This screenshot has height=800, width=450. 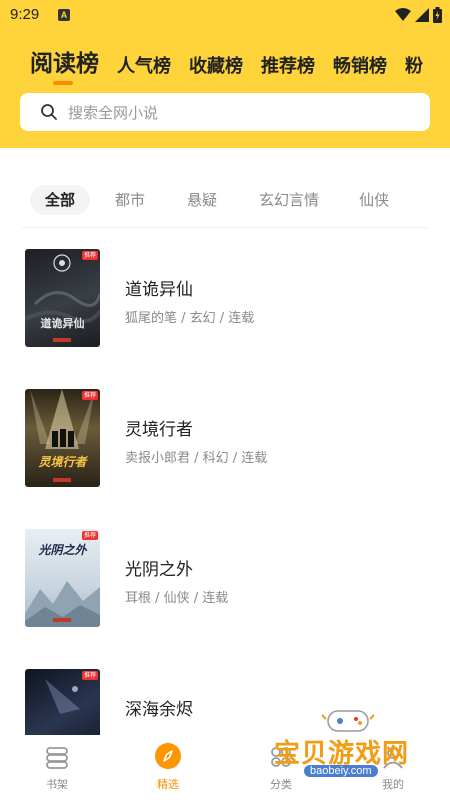 What do you see at coordinates (422, 15) in the screenshot?
I see `signal-icon` at bounding box center [422, 15].